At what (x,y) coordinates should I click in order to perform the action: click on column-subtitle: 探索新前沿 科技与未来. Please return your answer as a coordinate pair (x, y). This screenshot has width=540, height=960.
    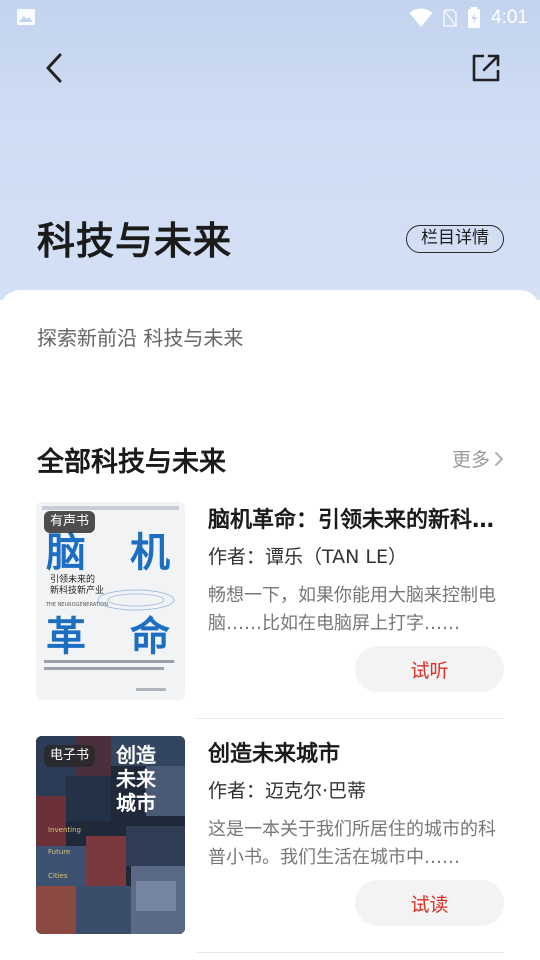
    Looking at the image, I should click on (140, 338).